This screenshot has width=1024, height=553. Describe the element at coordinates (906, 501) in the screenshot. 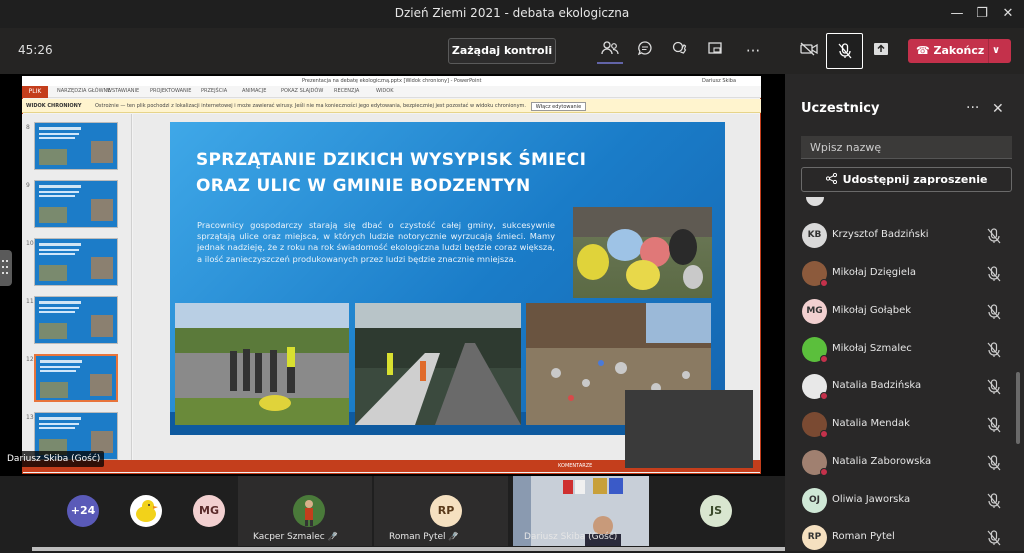

I see `participant-row: OJ Oliwia Jaworska` at that location.